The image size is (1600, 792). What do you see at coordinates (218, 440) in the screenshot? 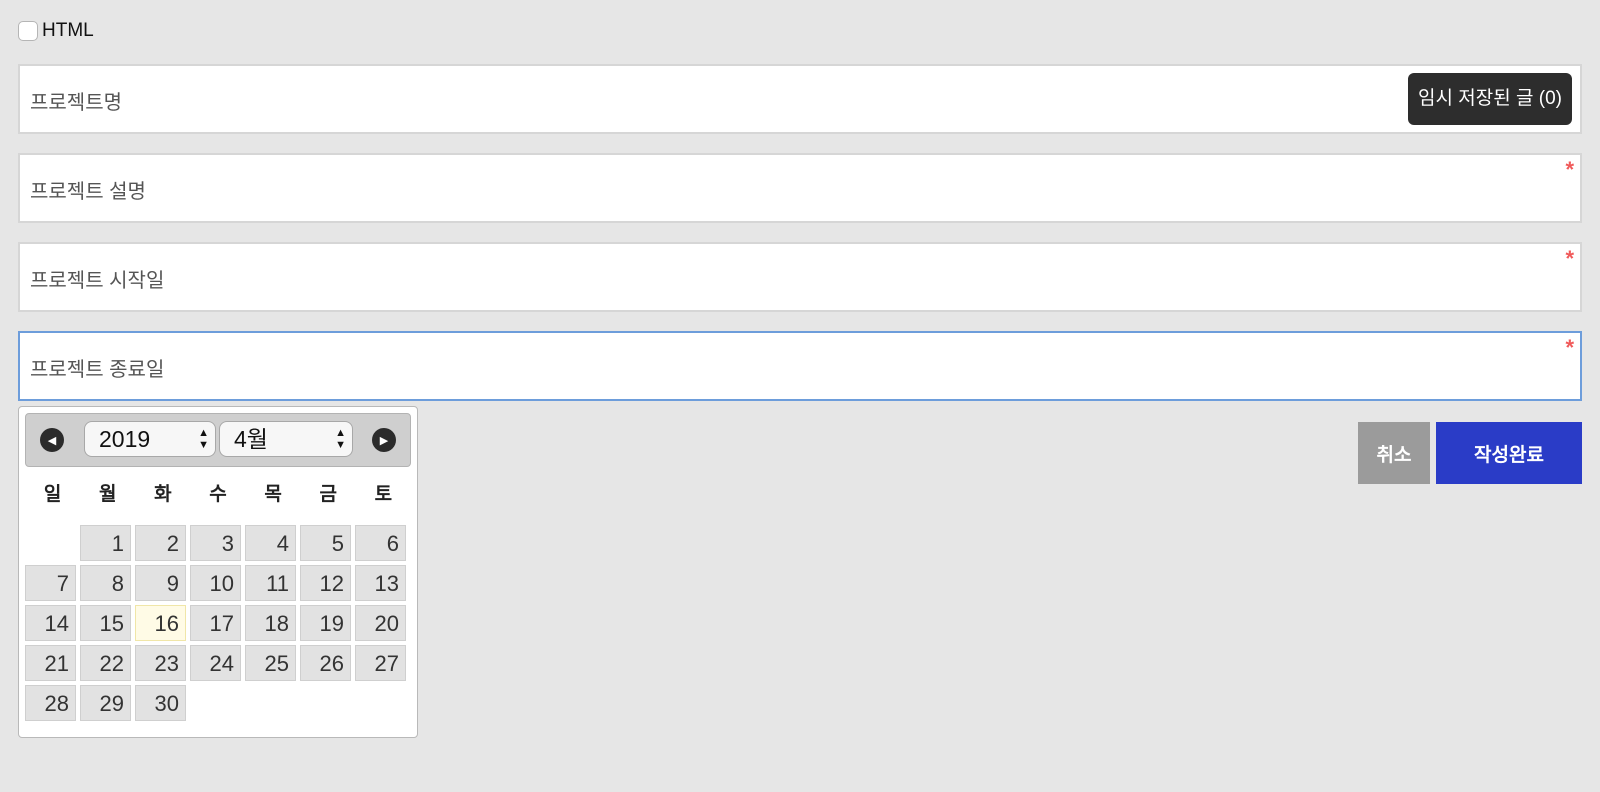
I see `datepicker-header: ◀ 2019 ▲ ▼ 4월 ▲ ▼ ▶` at bounding box center [218, 440].